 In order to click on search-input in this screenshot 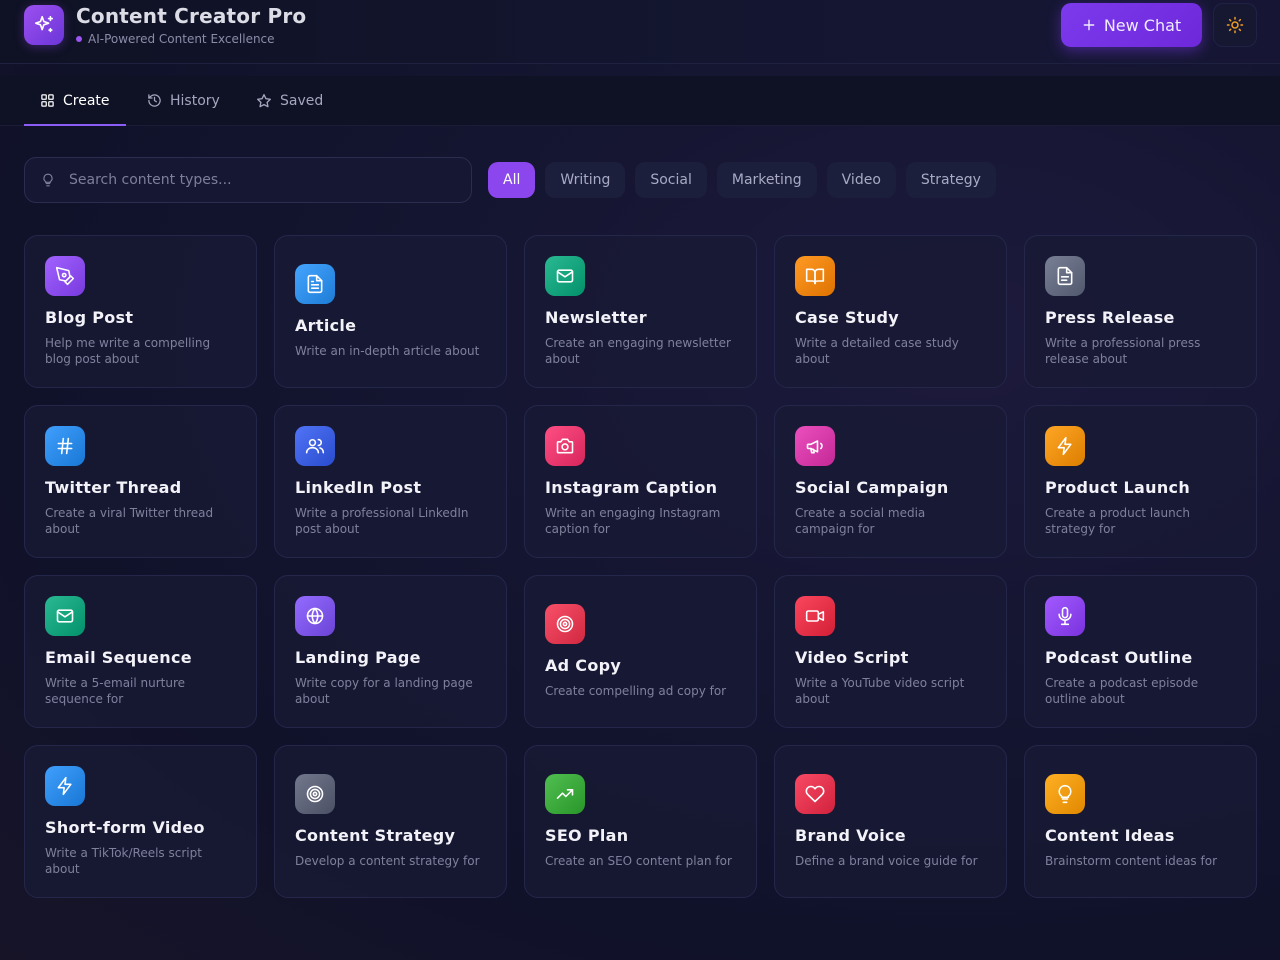, I will do `click(259, 180)`.